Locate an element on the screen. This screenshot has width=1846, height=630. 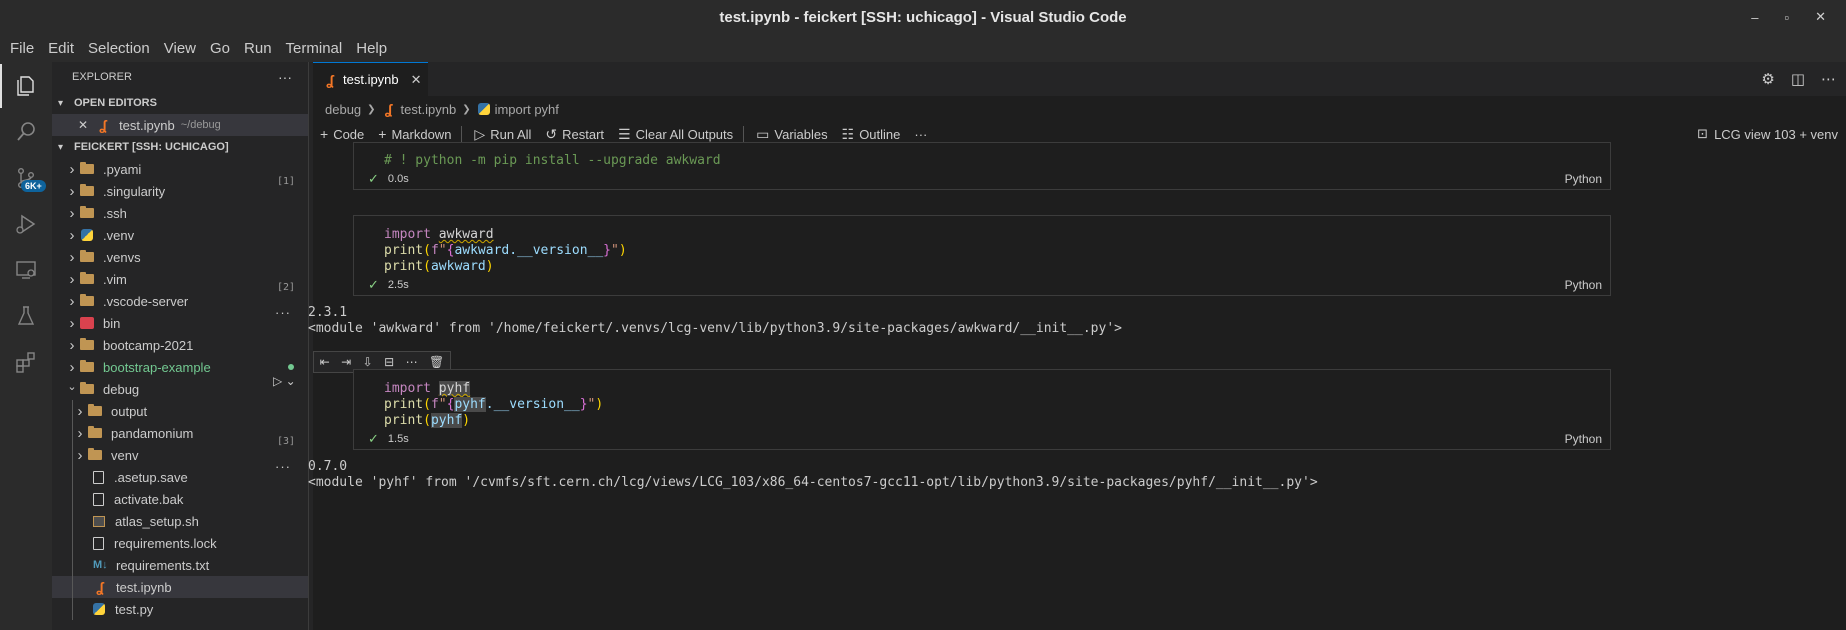
execute-and-below-icon: ⇩ is located at coordinates (368, 362).